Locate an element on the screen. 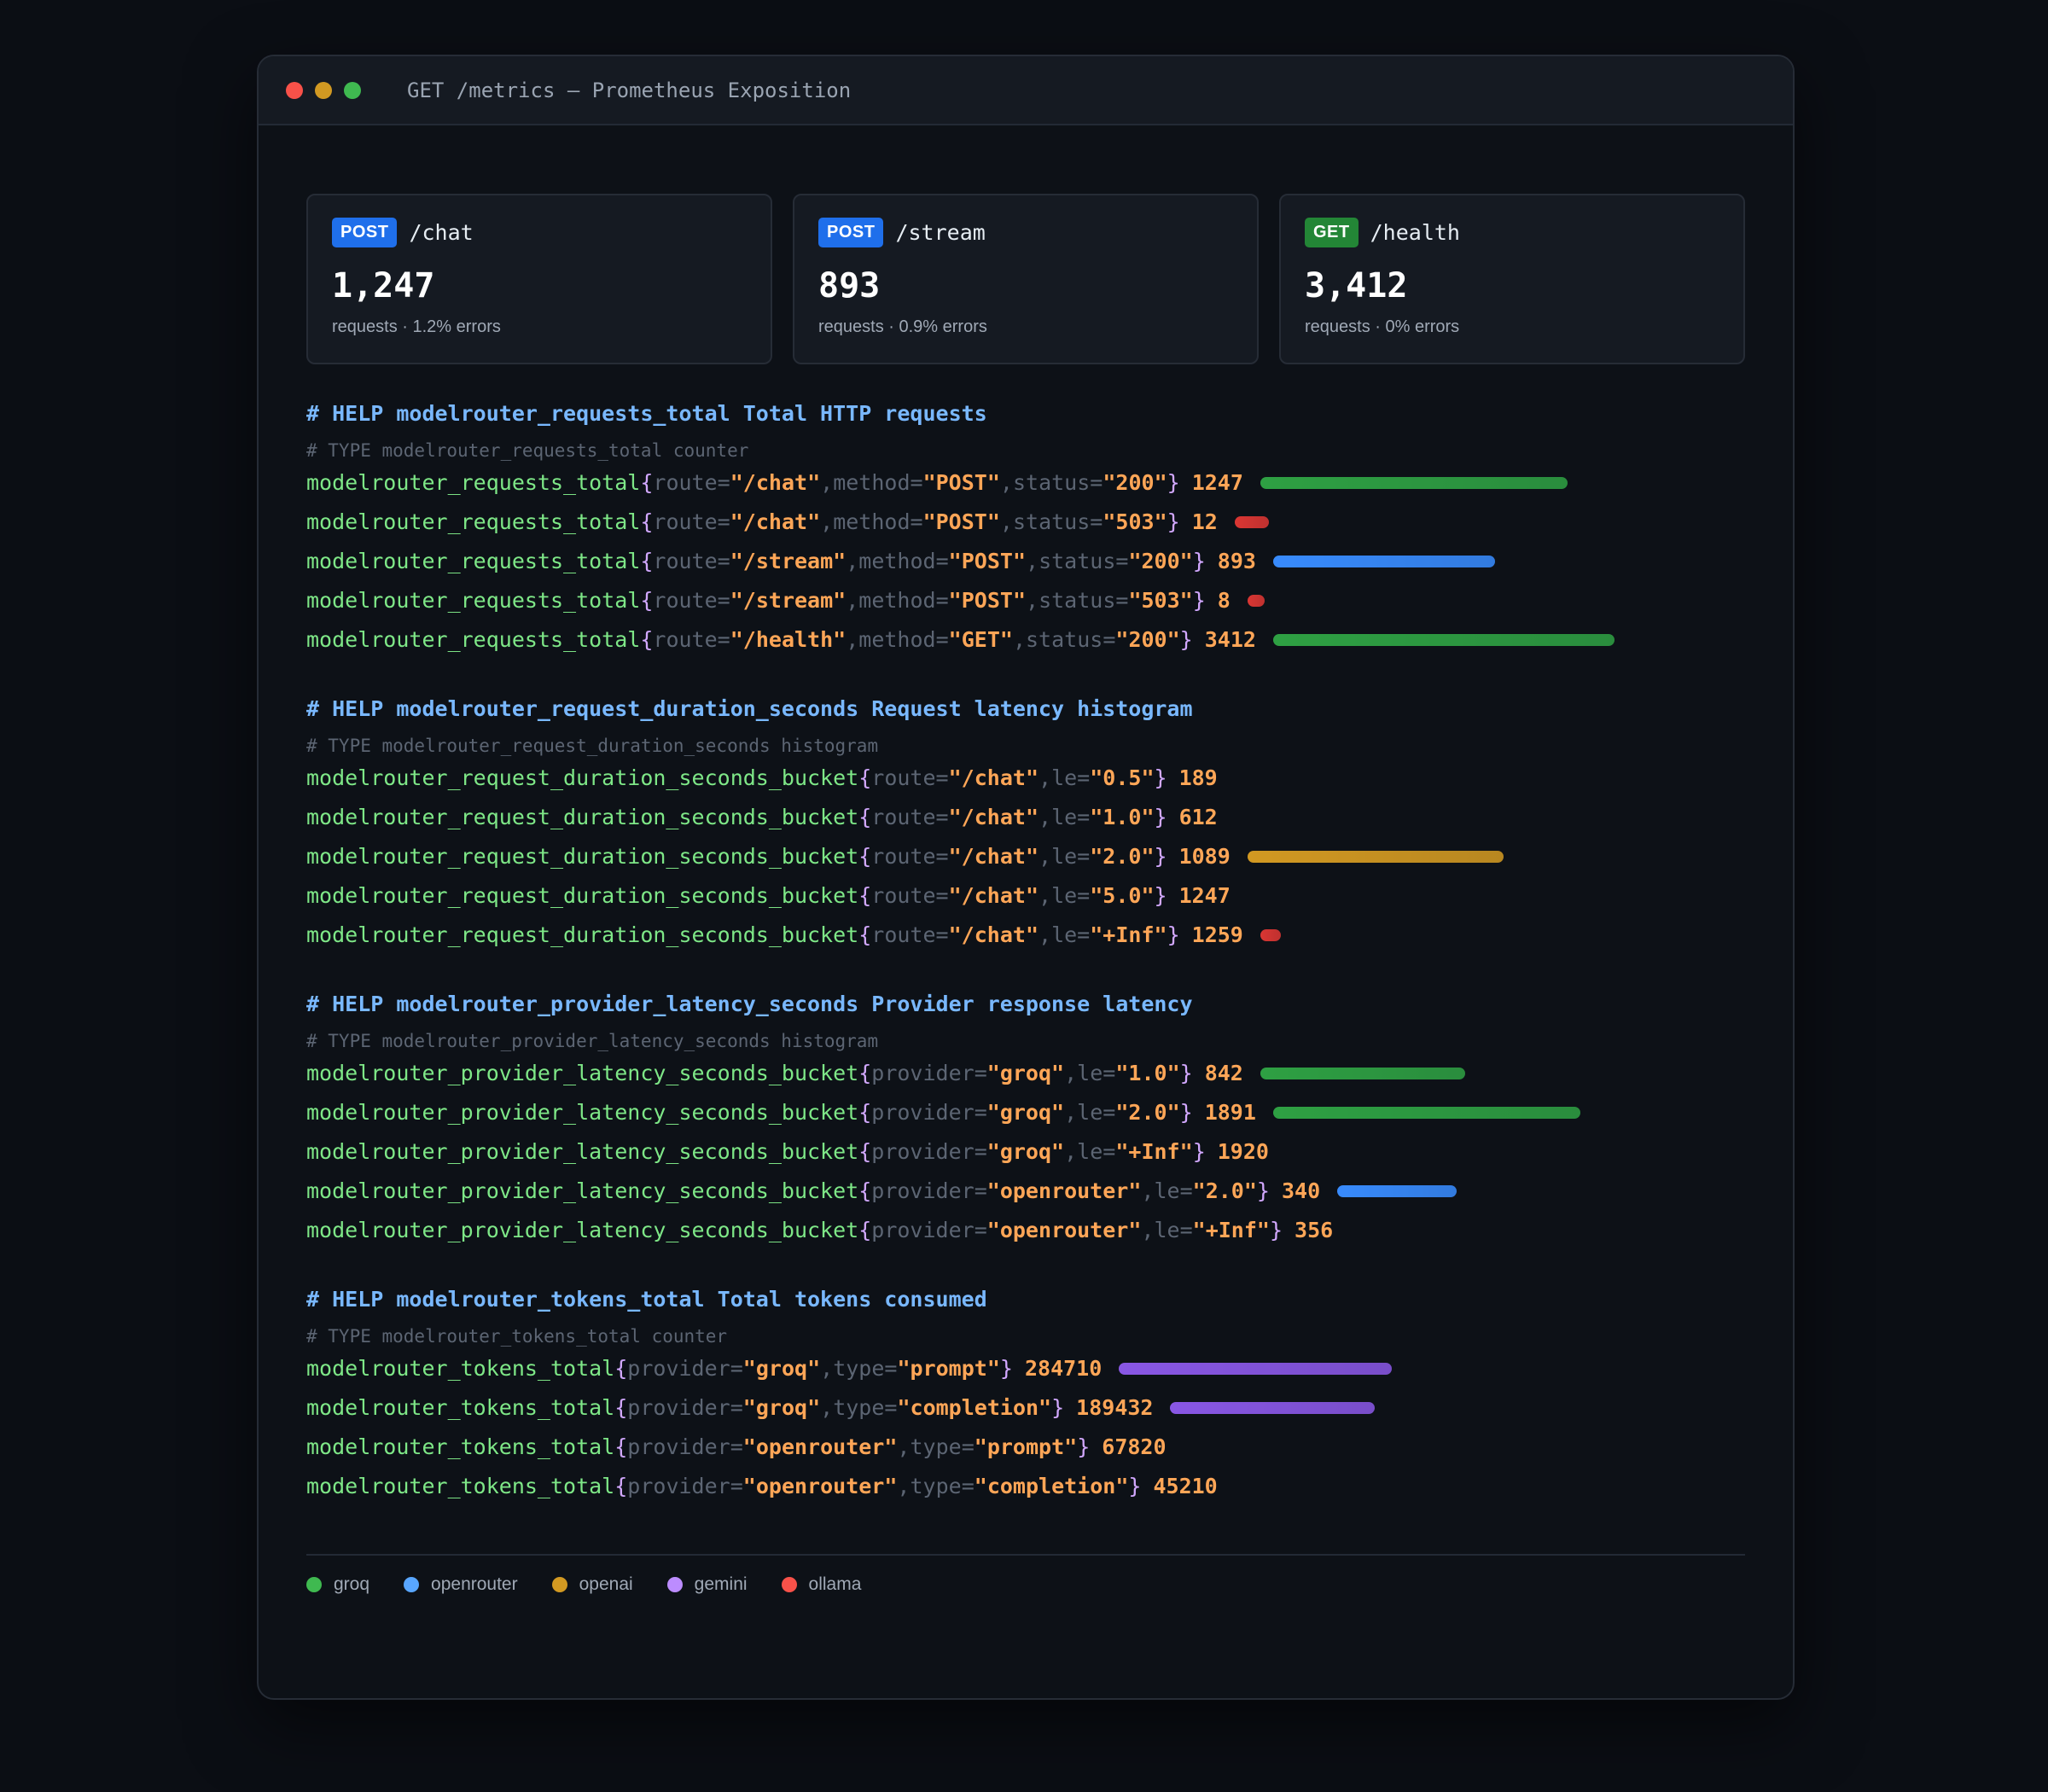 Image resolution: width=2048 pixels, height=1792 pixels. legend-label: openai is located at coordinates (606, 1584).